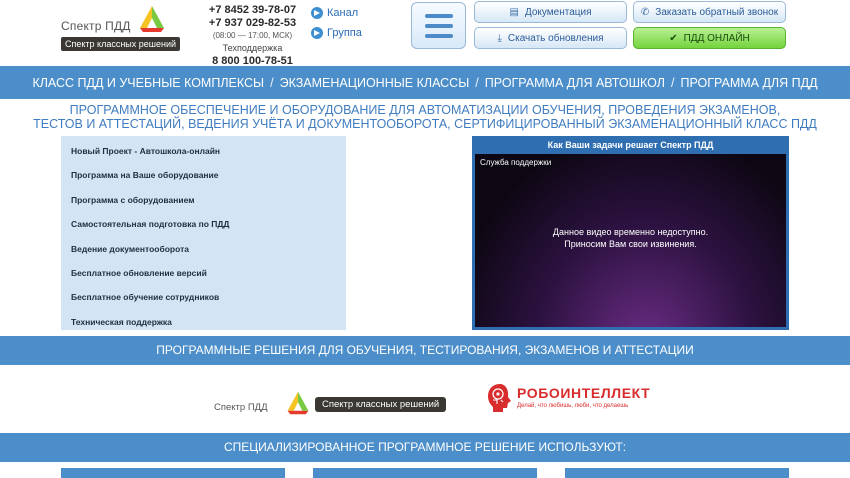 This screenshot has width=850, height=478. What do you see at coordinates (203, 175) in the screenshot?
I see `side-item-your-hardware: Программа на Ваше оборудование` at bounding box center [203, 175].